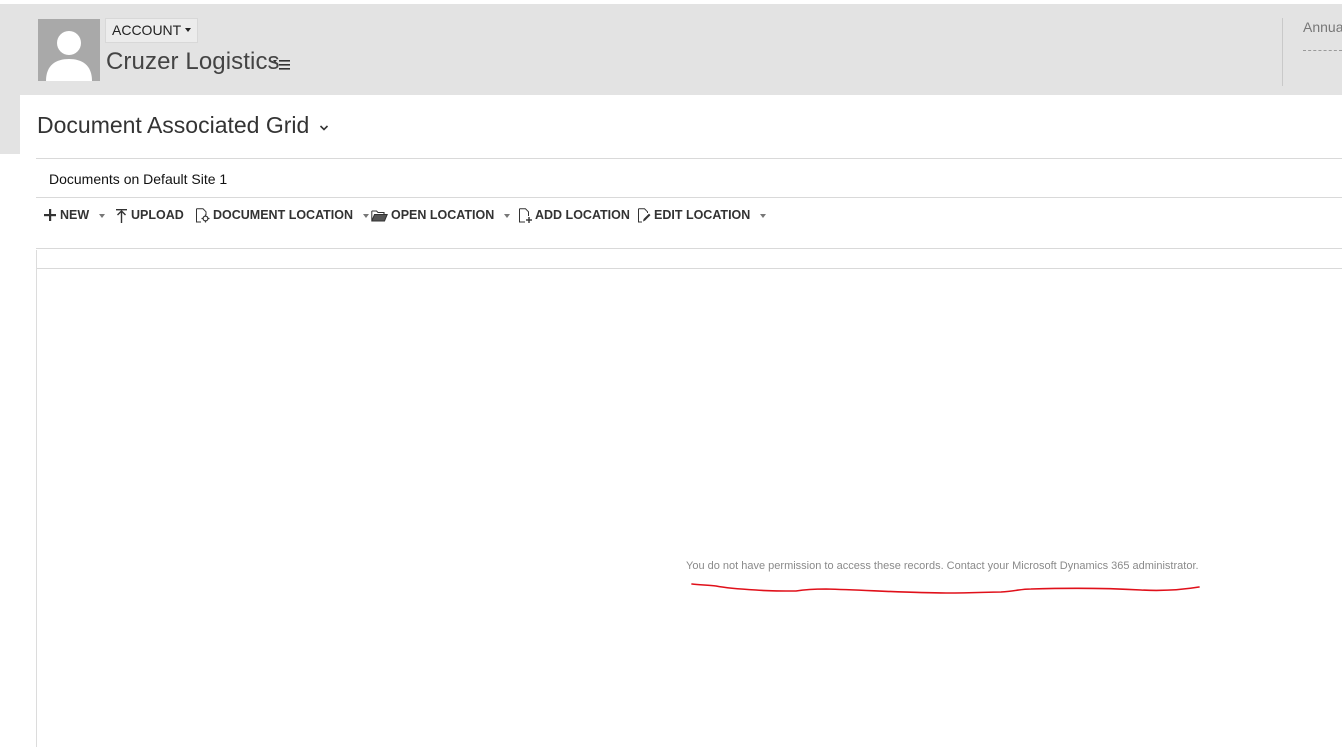  Describe the element at coordinates (173, 125) in the screenshot. I see `grid-title: Document Associated Grid` at that location.